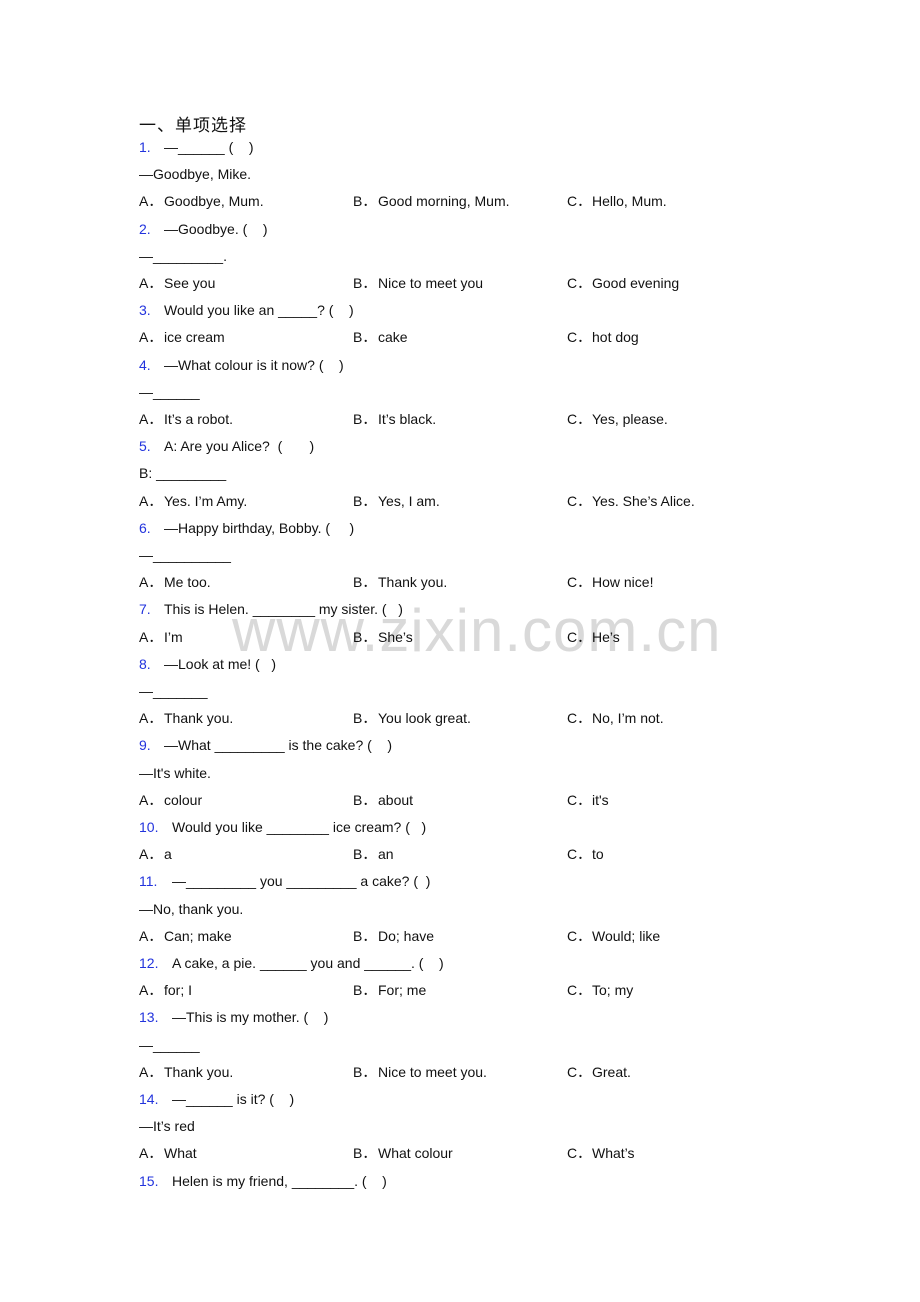  Describe the element at coordinates (400, 582) in the screenshot. I see `option-b: B． Thank you.` at that location.